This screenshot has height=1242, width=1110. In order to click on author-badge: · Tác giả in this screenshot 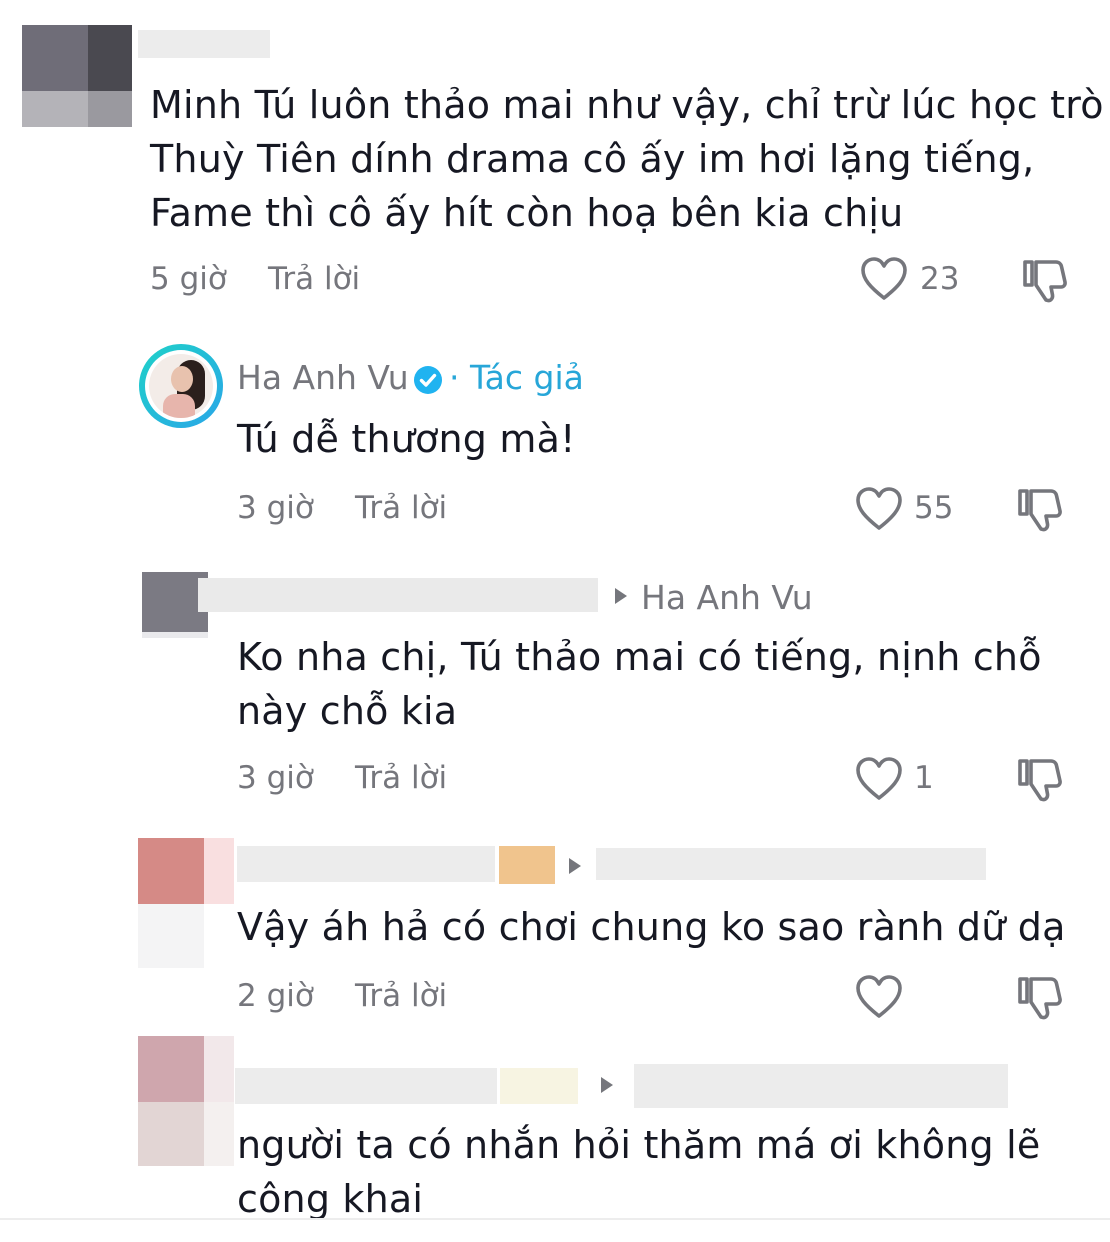, I will do `click(516, 377)`.